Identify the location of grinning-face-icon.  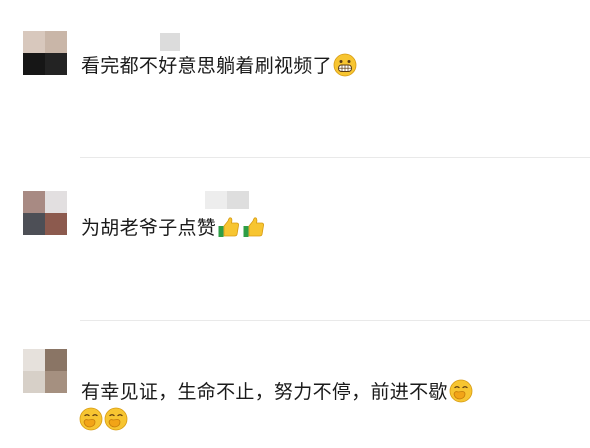
(345, 65).